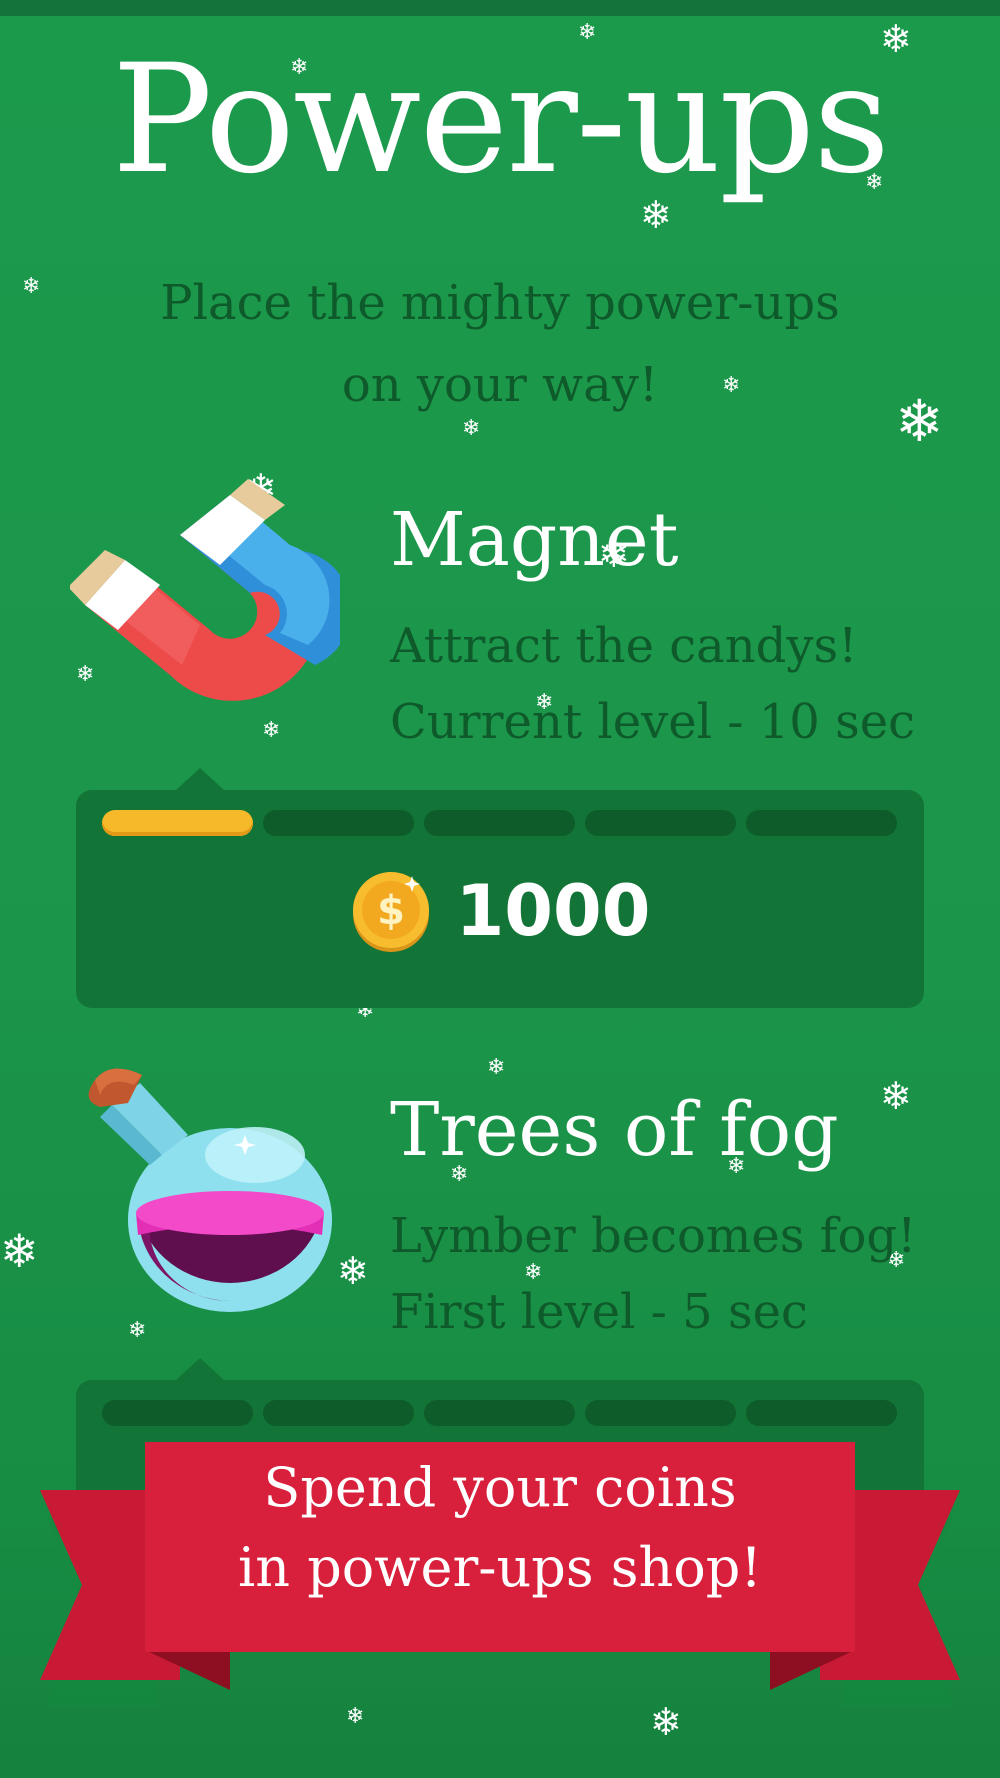 The height and width of the screenshot is (1778, 1000). I want to click on powerup-description: Attract the candys!, so click(624, 646).